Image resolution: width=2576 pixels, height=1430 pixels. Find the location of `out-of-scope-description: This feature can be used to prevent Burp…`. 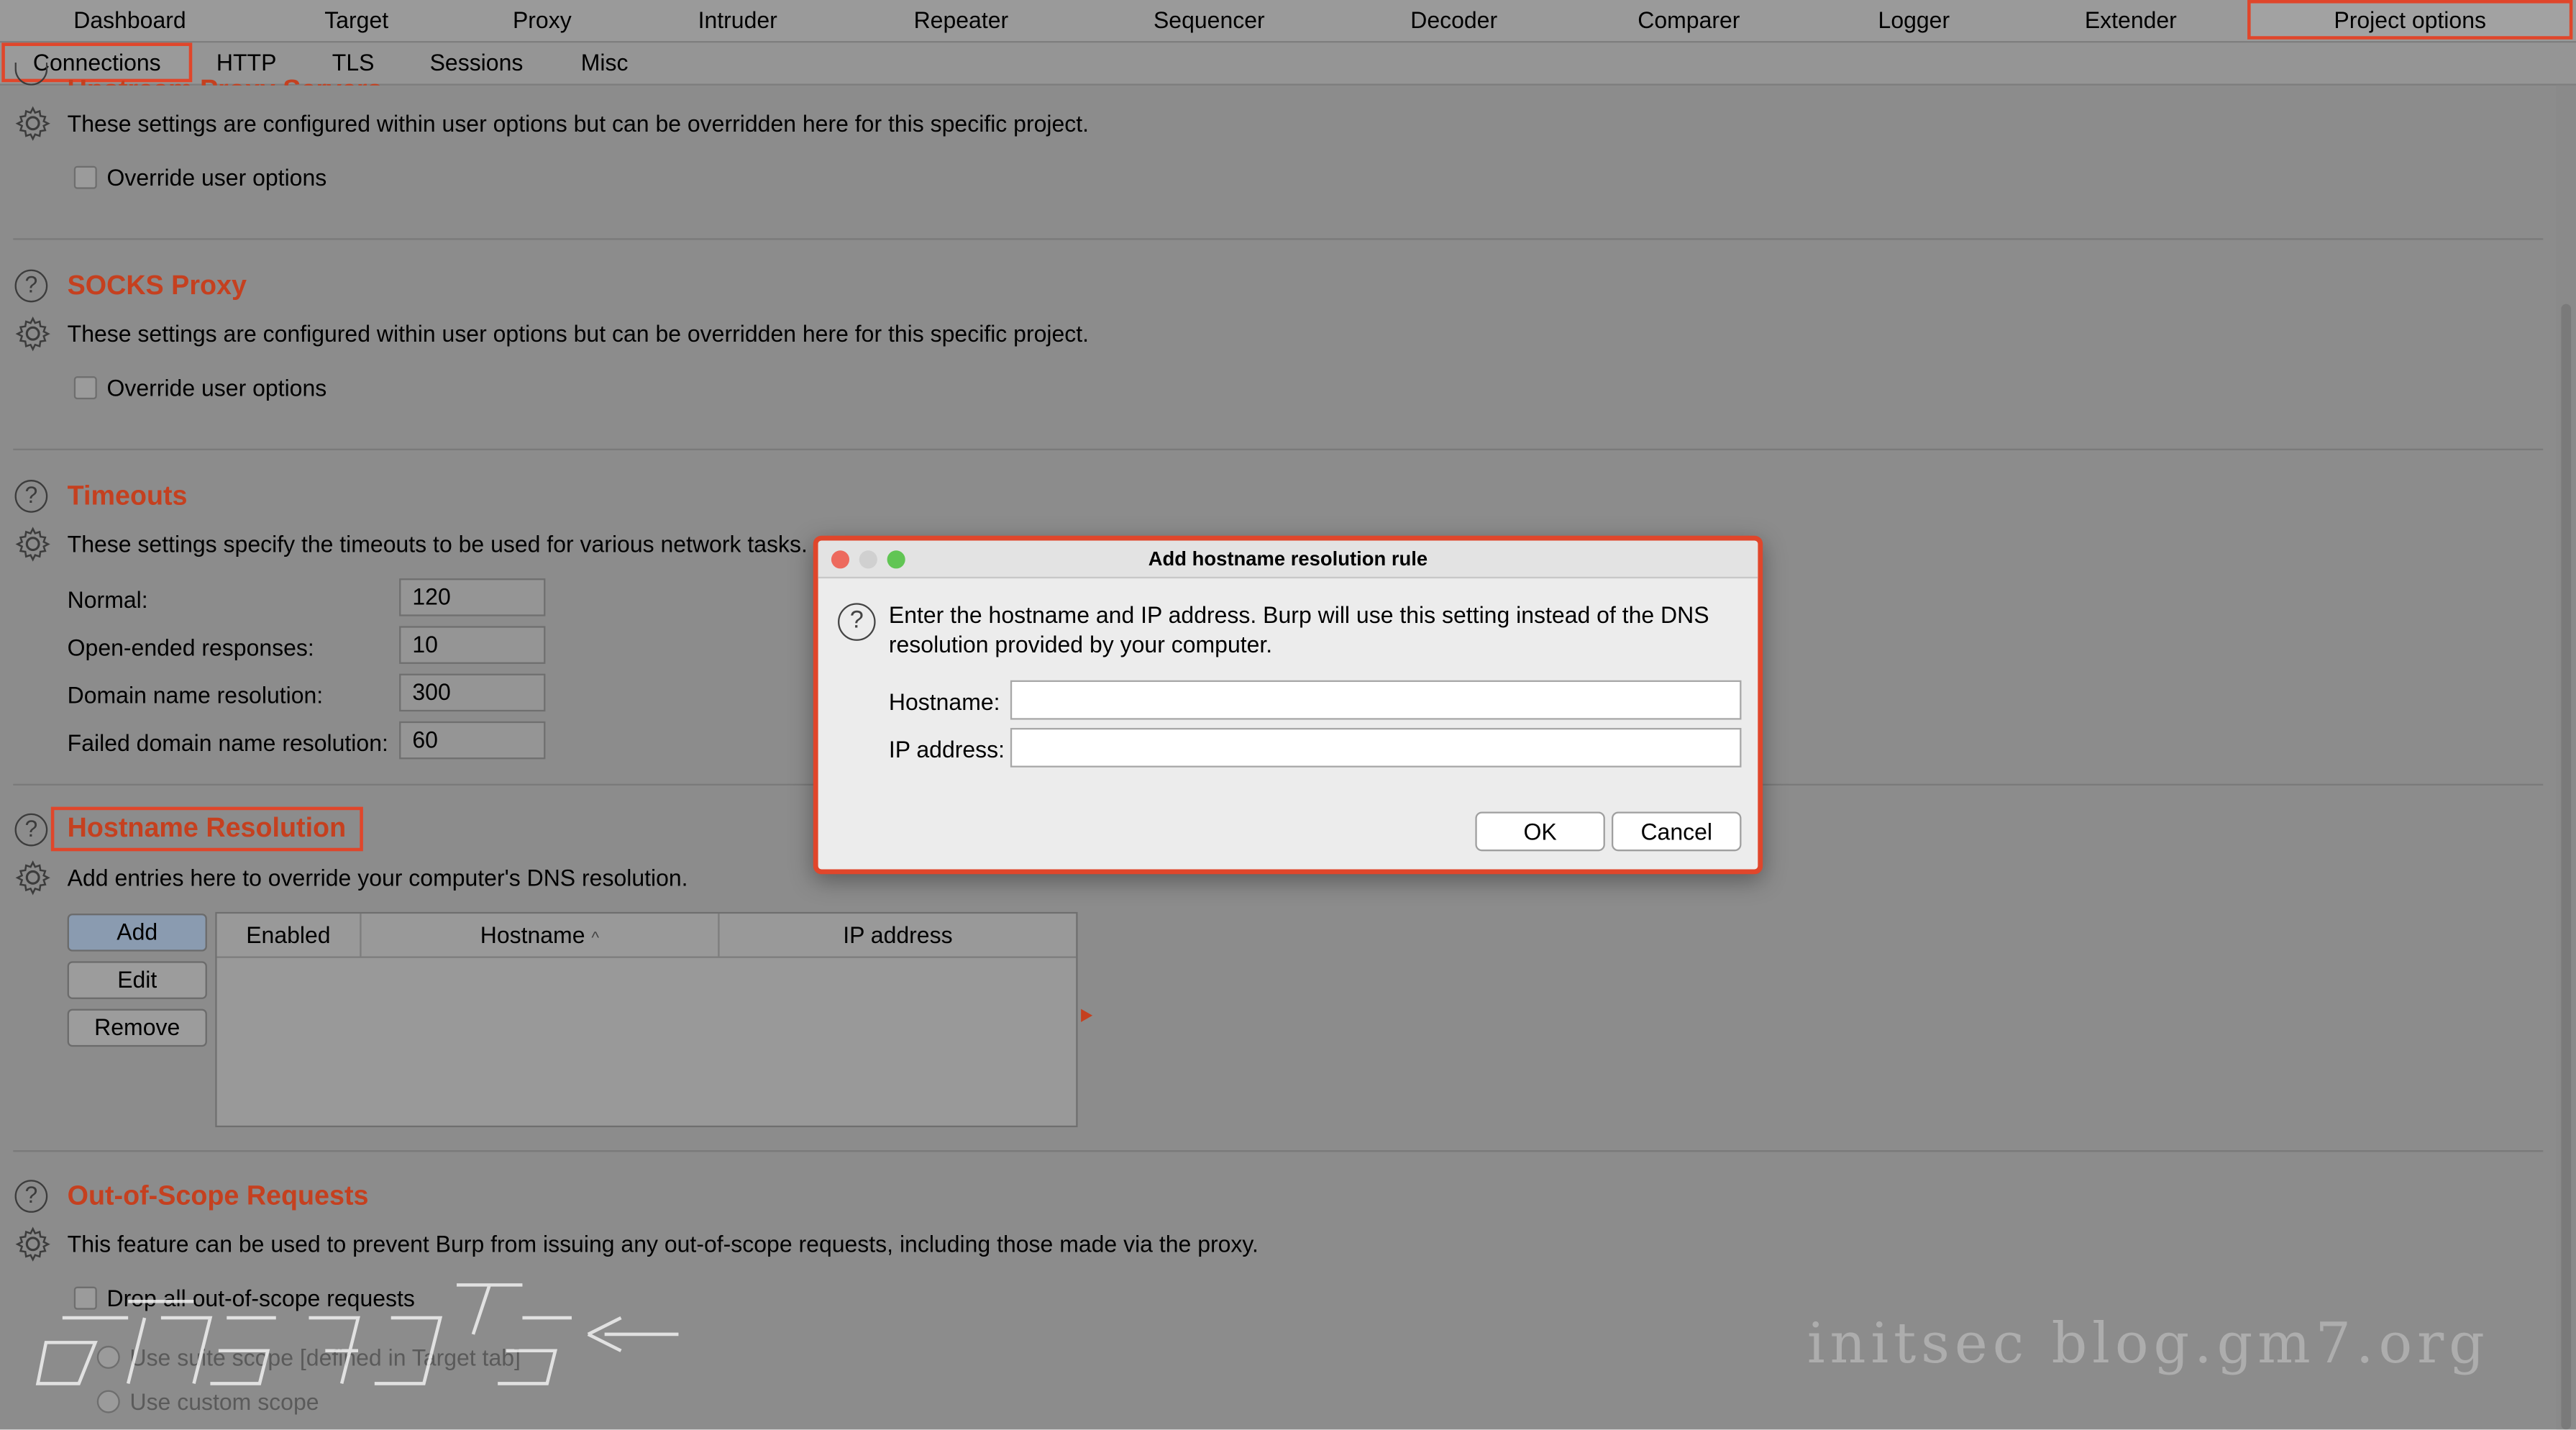

out-of-scope-description: This feature can be used to prevent Burp… is located at coordinates (663, 1244).